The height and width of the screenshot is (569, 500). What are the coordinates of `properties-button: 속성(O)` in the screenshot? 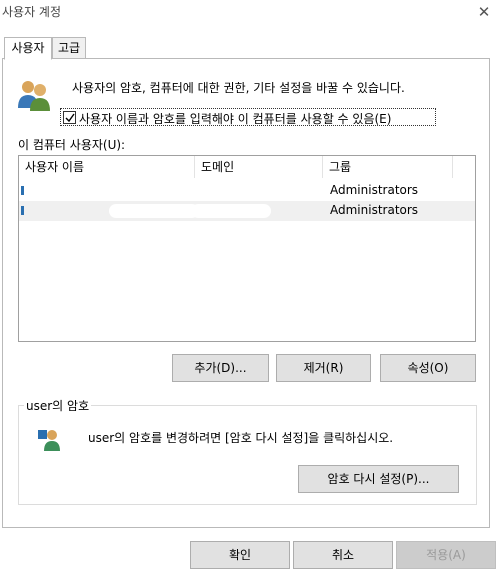 It's located at (428, 368).